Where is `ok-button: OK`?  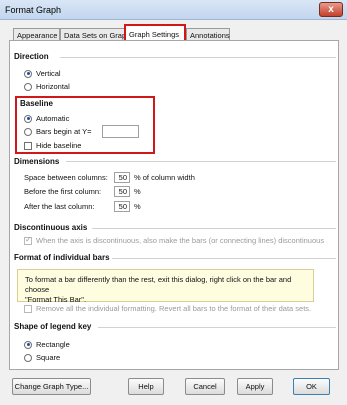
ok-button: OK is located at coordinates (311, 386).